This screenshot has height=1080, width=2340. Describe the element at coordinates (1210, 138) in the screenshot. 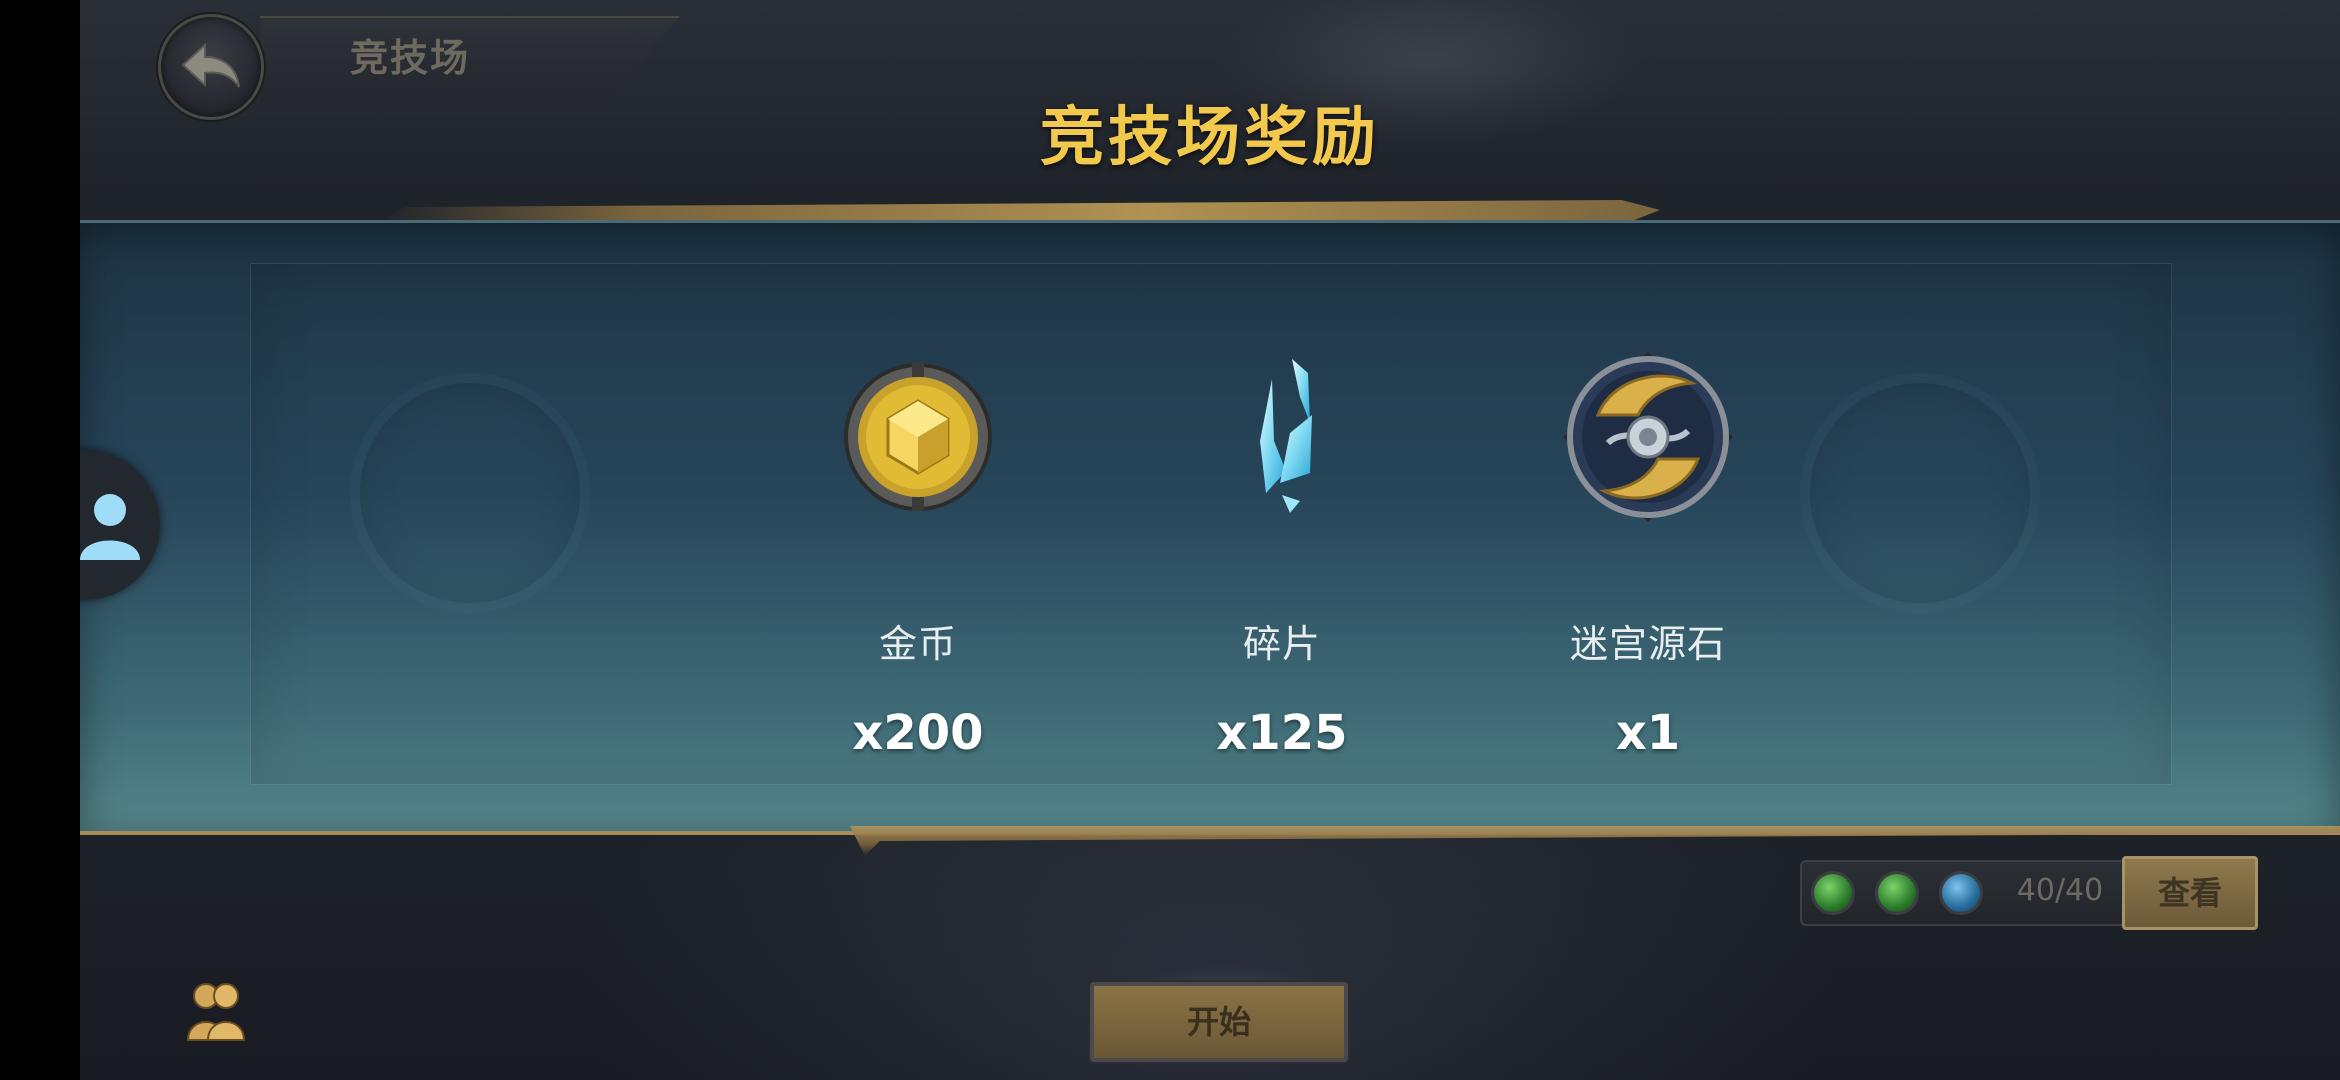

I see `page-title: 竞技场奖励` at that location.